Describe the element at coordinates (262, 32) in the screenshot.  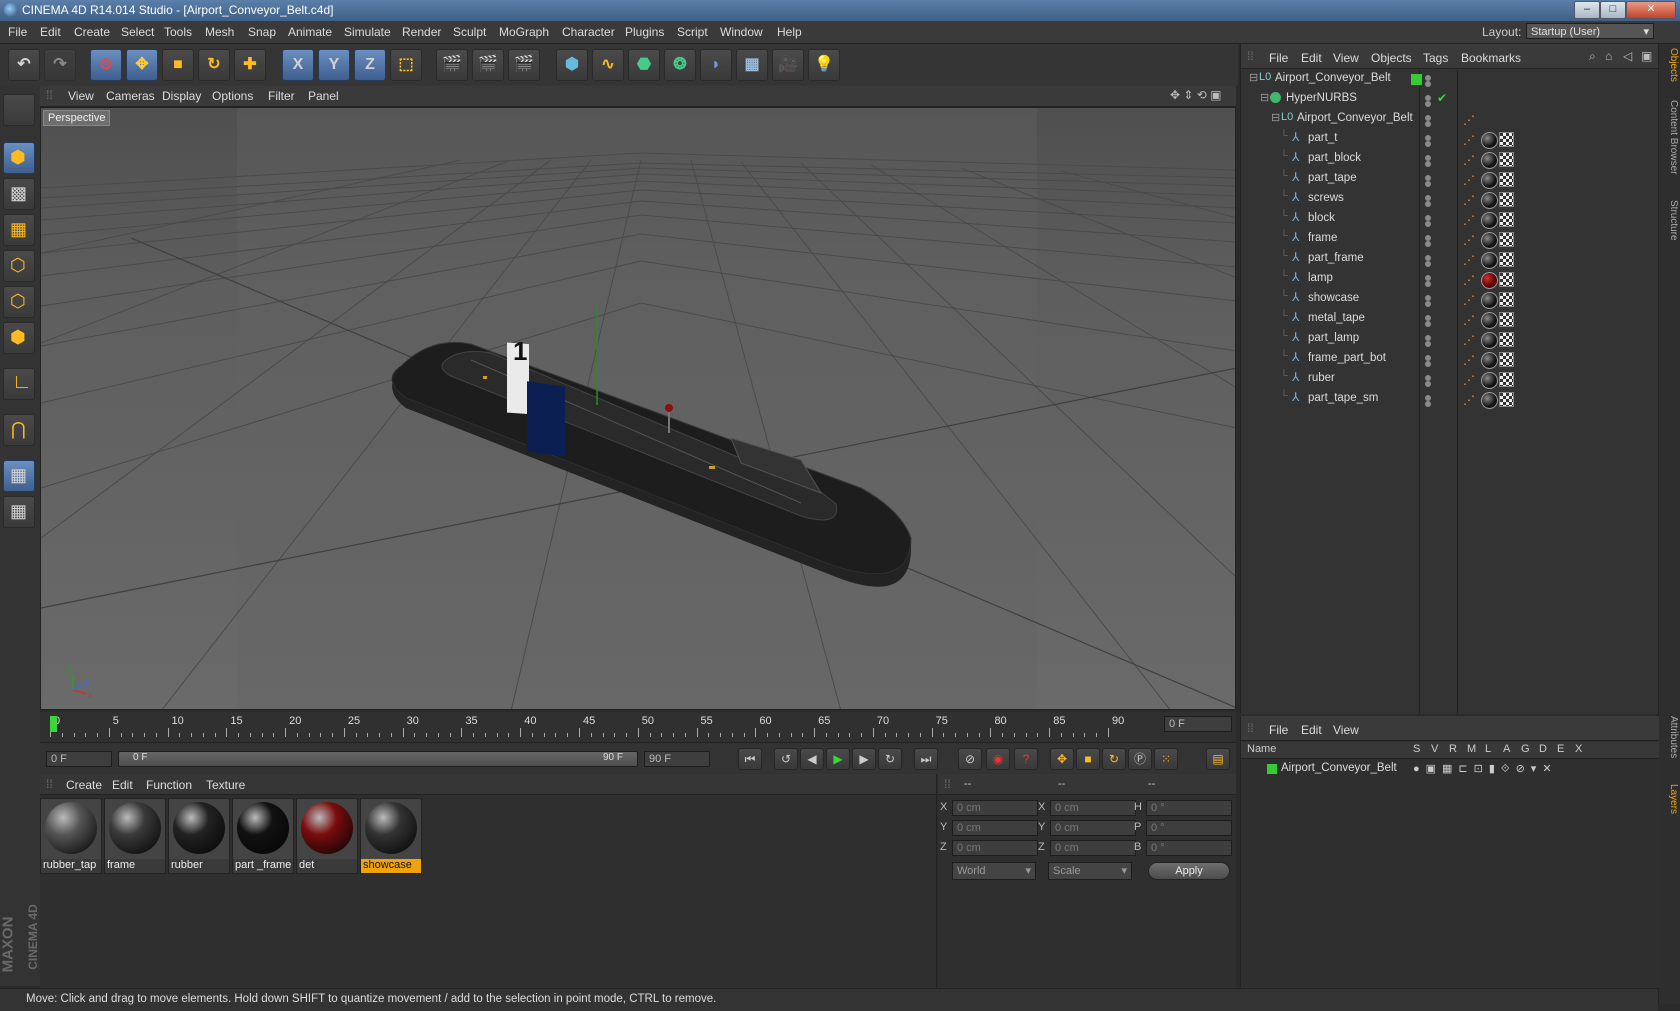
I see `menu-snap: Snap` at that location.